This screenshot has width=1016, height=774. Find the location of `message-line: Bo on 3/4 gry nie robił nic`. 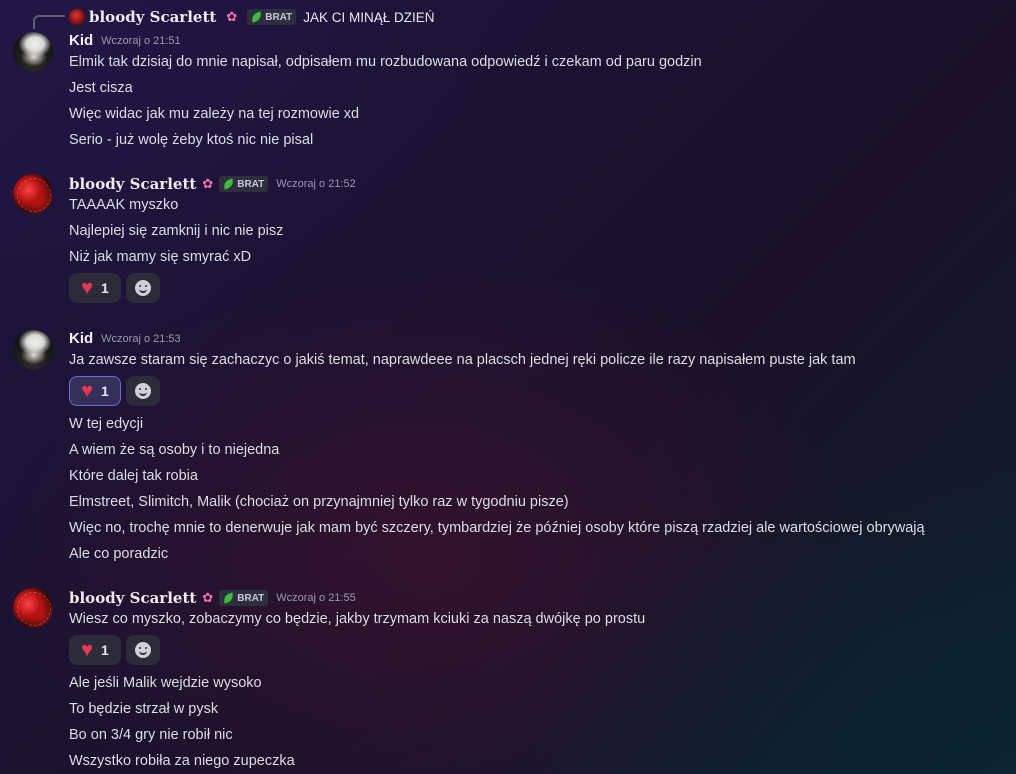

message-line: Bo on 3/4 gry nie robił nic is located at coordinates (151, 735).